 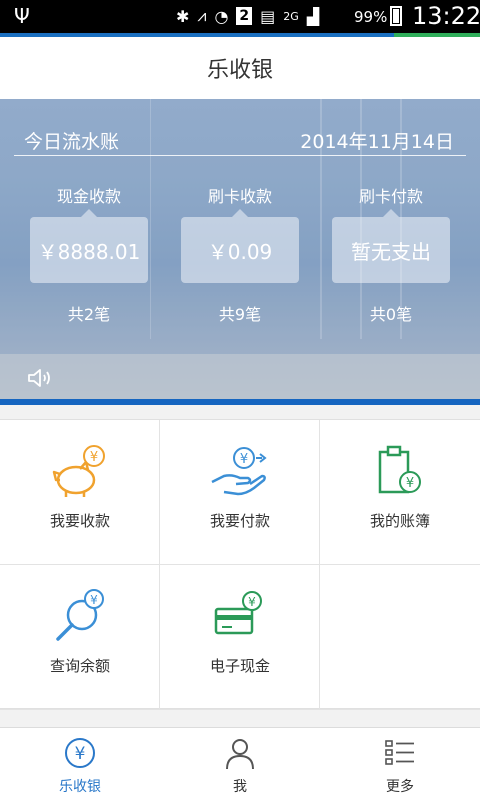 What do you see at coordinates (40, 378) in the screenshot?
I see `speaker-icon` at bounding box center [40, 378].